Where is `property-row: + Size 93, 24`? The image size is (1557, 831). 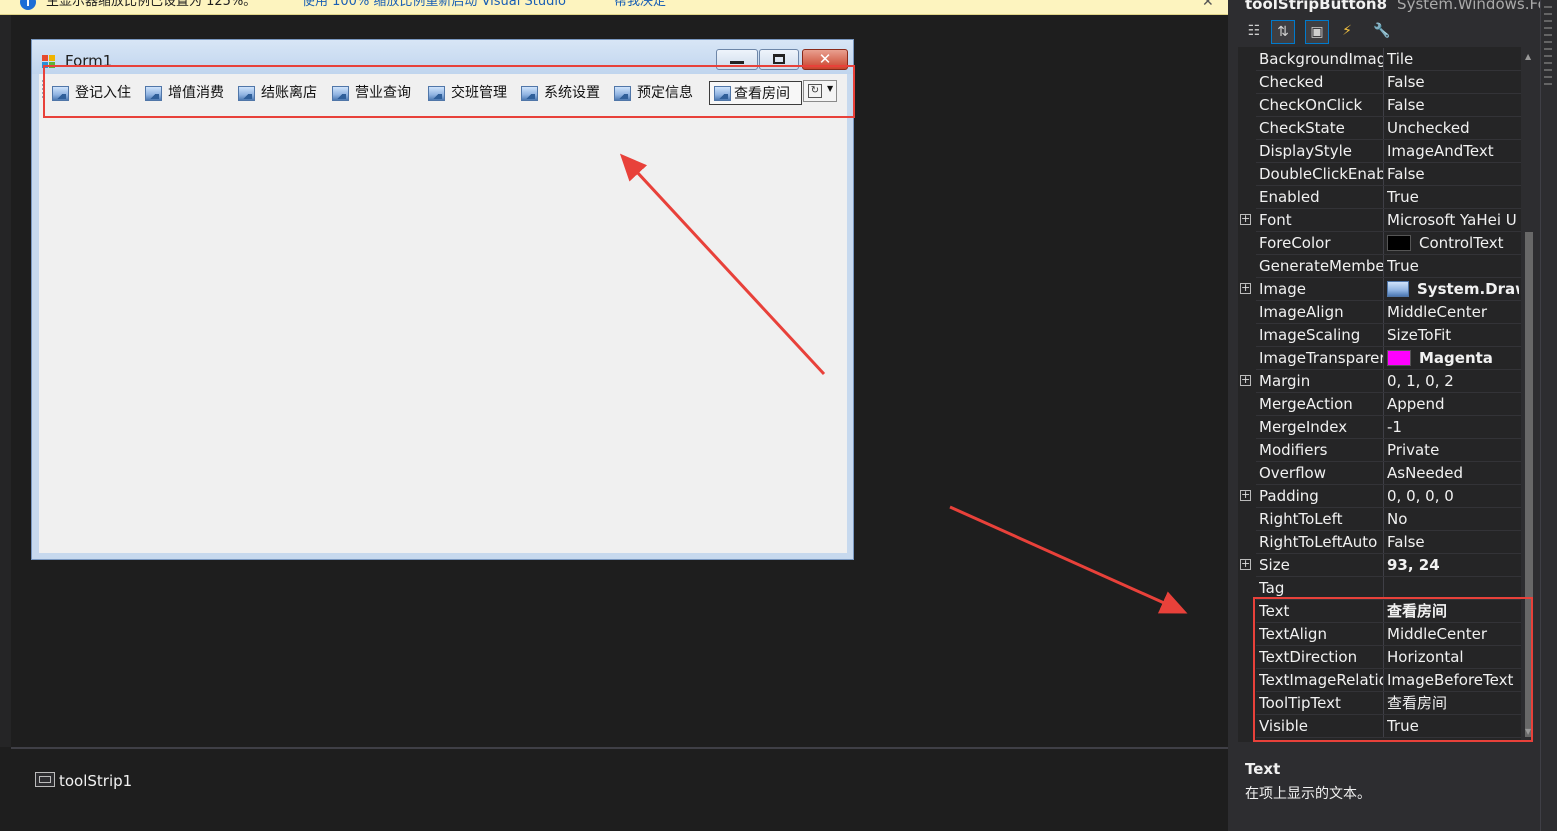
property-row: + Size 93, 24 is located at coordinates (1379, 565).